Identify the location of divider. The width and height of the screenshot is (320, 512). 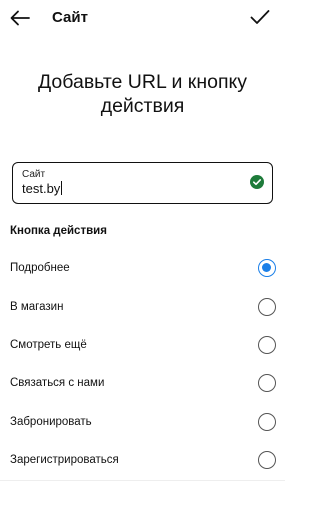
(142, 480).